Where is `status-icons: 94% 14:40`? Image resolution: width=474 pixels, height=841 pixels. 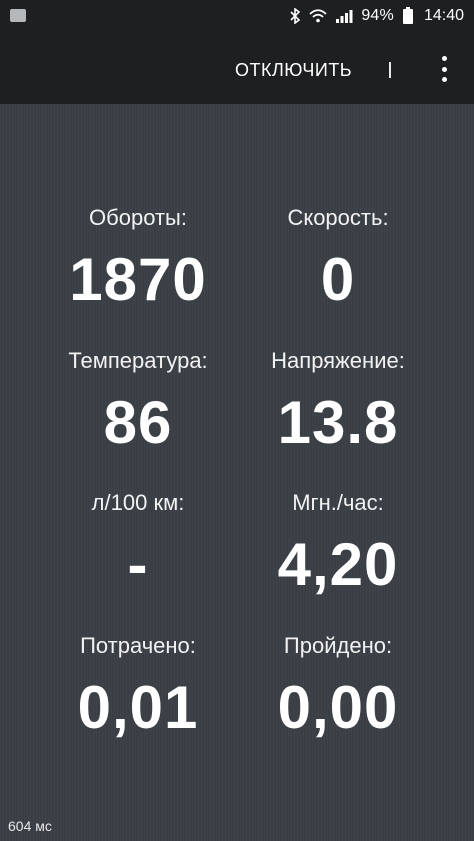 status-icons: 94% 14:40 is located at coordinates (376, 16).